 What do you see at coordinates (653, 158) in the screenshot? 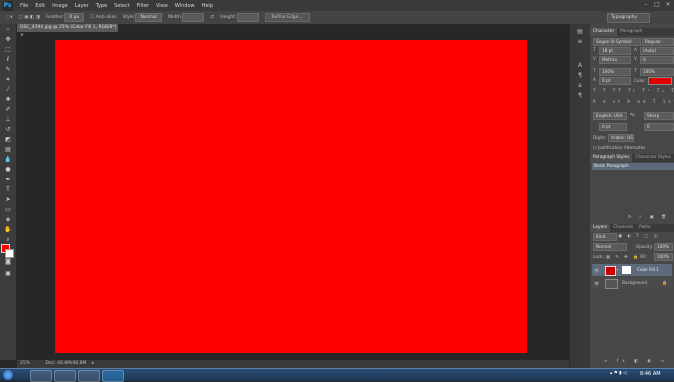
I see `tab-character-styles: Character Styles` at bounding box center [653, 158].